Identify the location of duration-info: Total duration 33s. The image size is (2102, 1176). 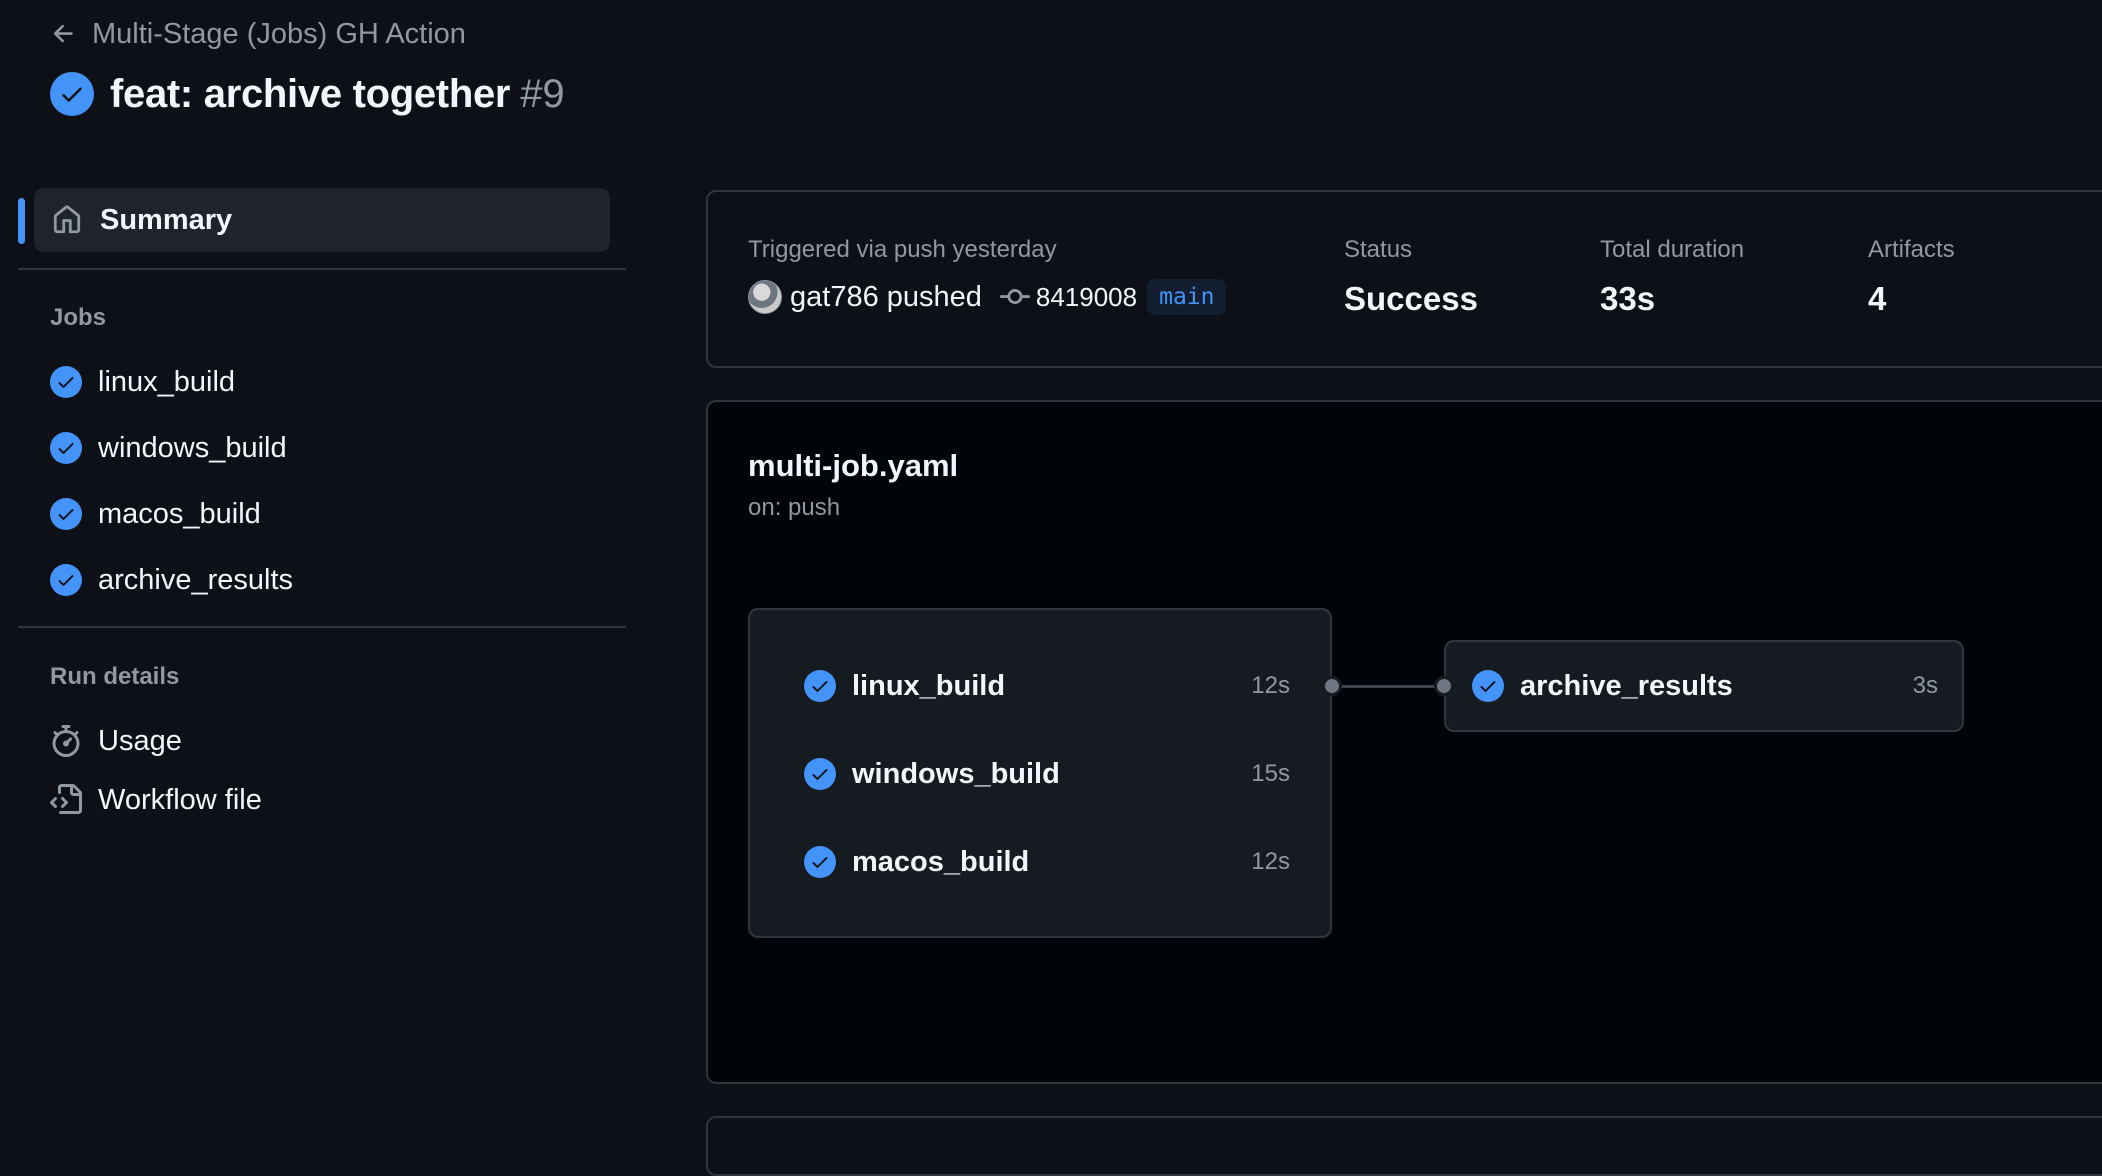
(1672, 277).